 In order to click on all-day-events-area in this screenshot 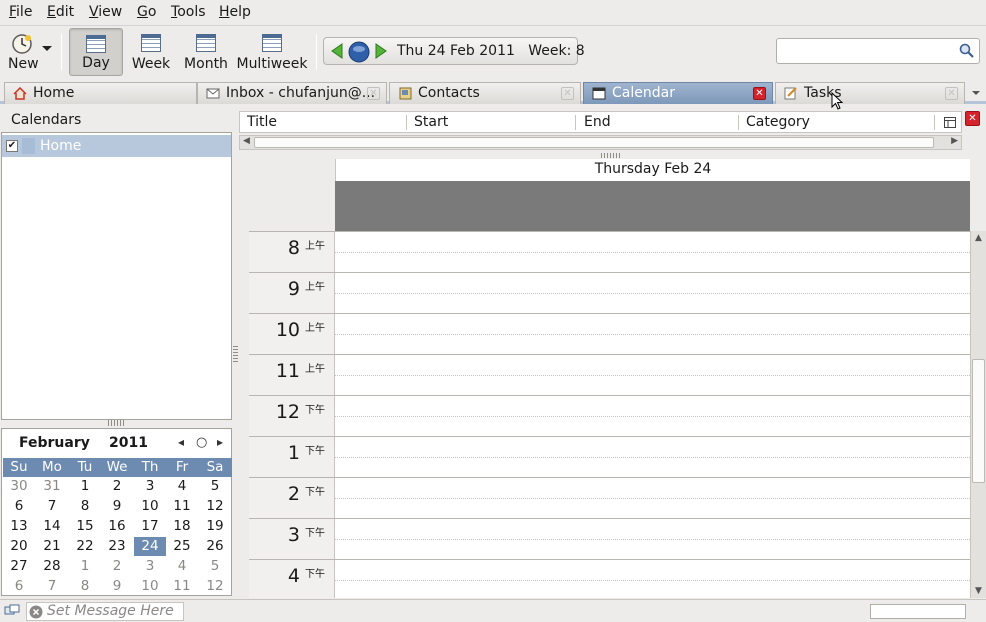, I will do `click(652, 206)`.